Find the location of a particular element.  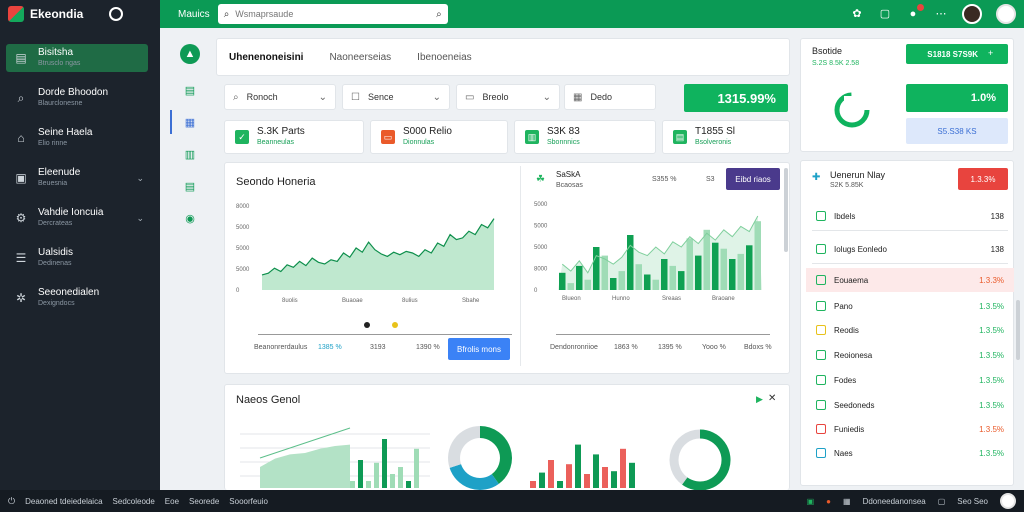

kpi-card-4: ▤ T1855 Sl Bsolveronis is located at coordinates (726, 137).